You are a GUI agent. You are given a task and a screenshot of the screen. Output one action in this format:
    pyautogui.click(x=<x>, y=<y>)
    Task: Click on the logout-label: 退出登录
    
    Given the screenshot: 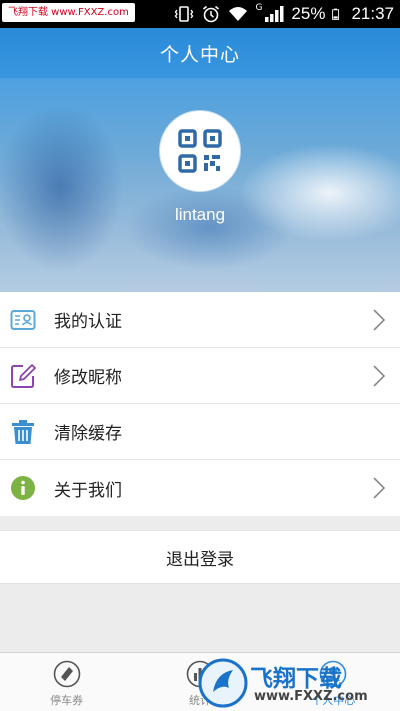 What is the action you would take?
    pyautogui.click(x=200, y=559)
    